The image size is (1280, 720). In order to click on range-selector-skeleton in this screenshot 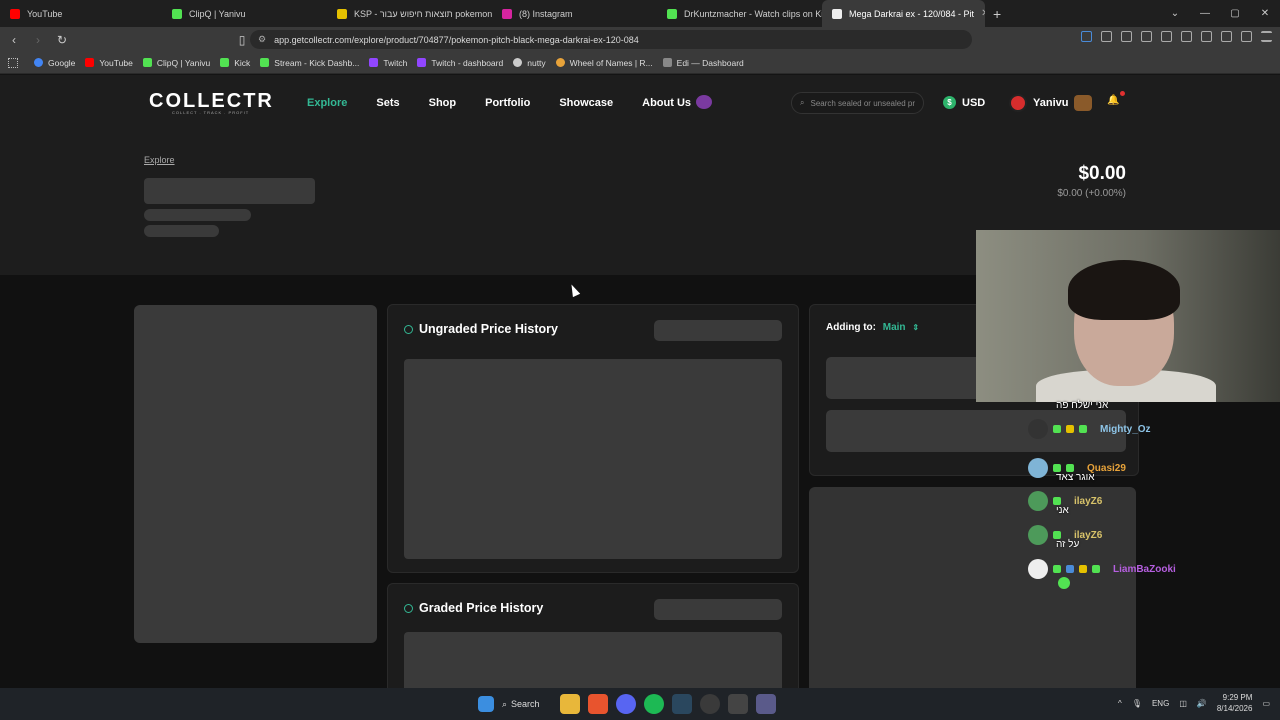, I will do `click(718, 330)`.